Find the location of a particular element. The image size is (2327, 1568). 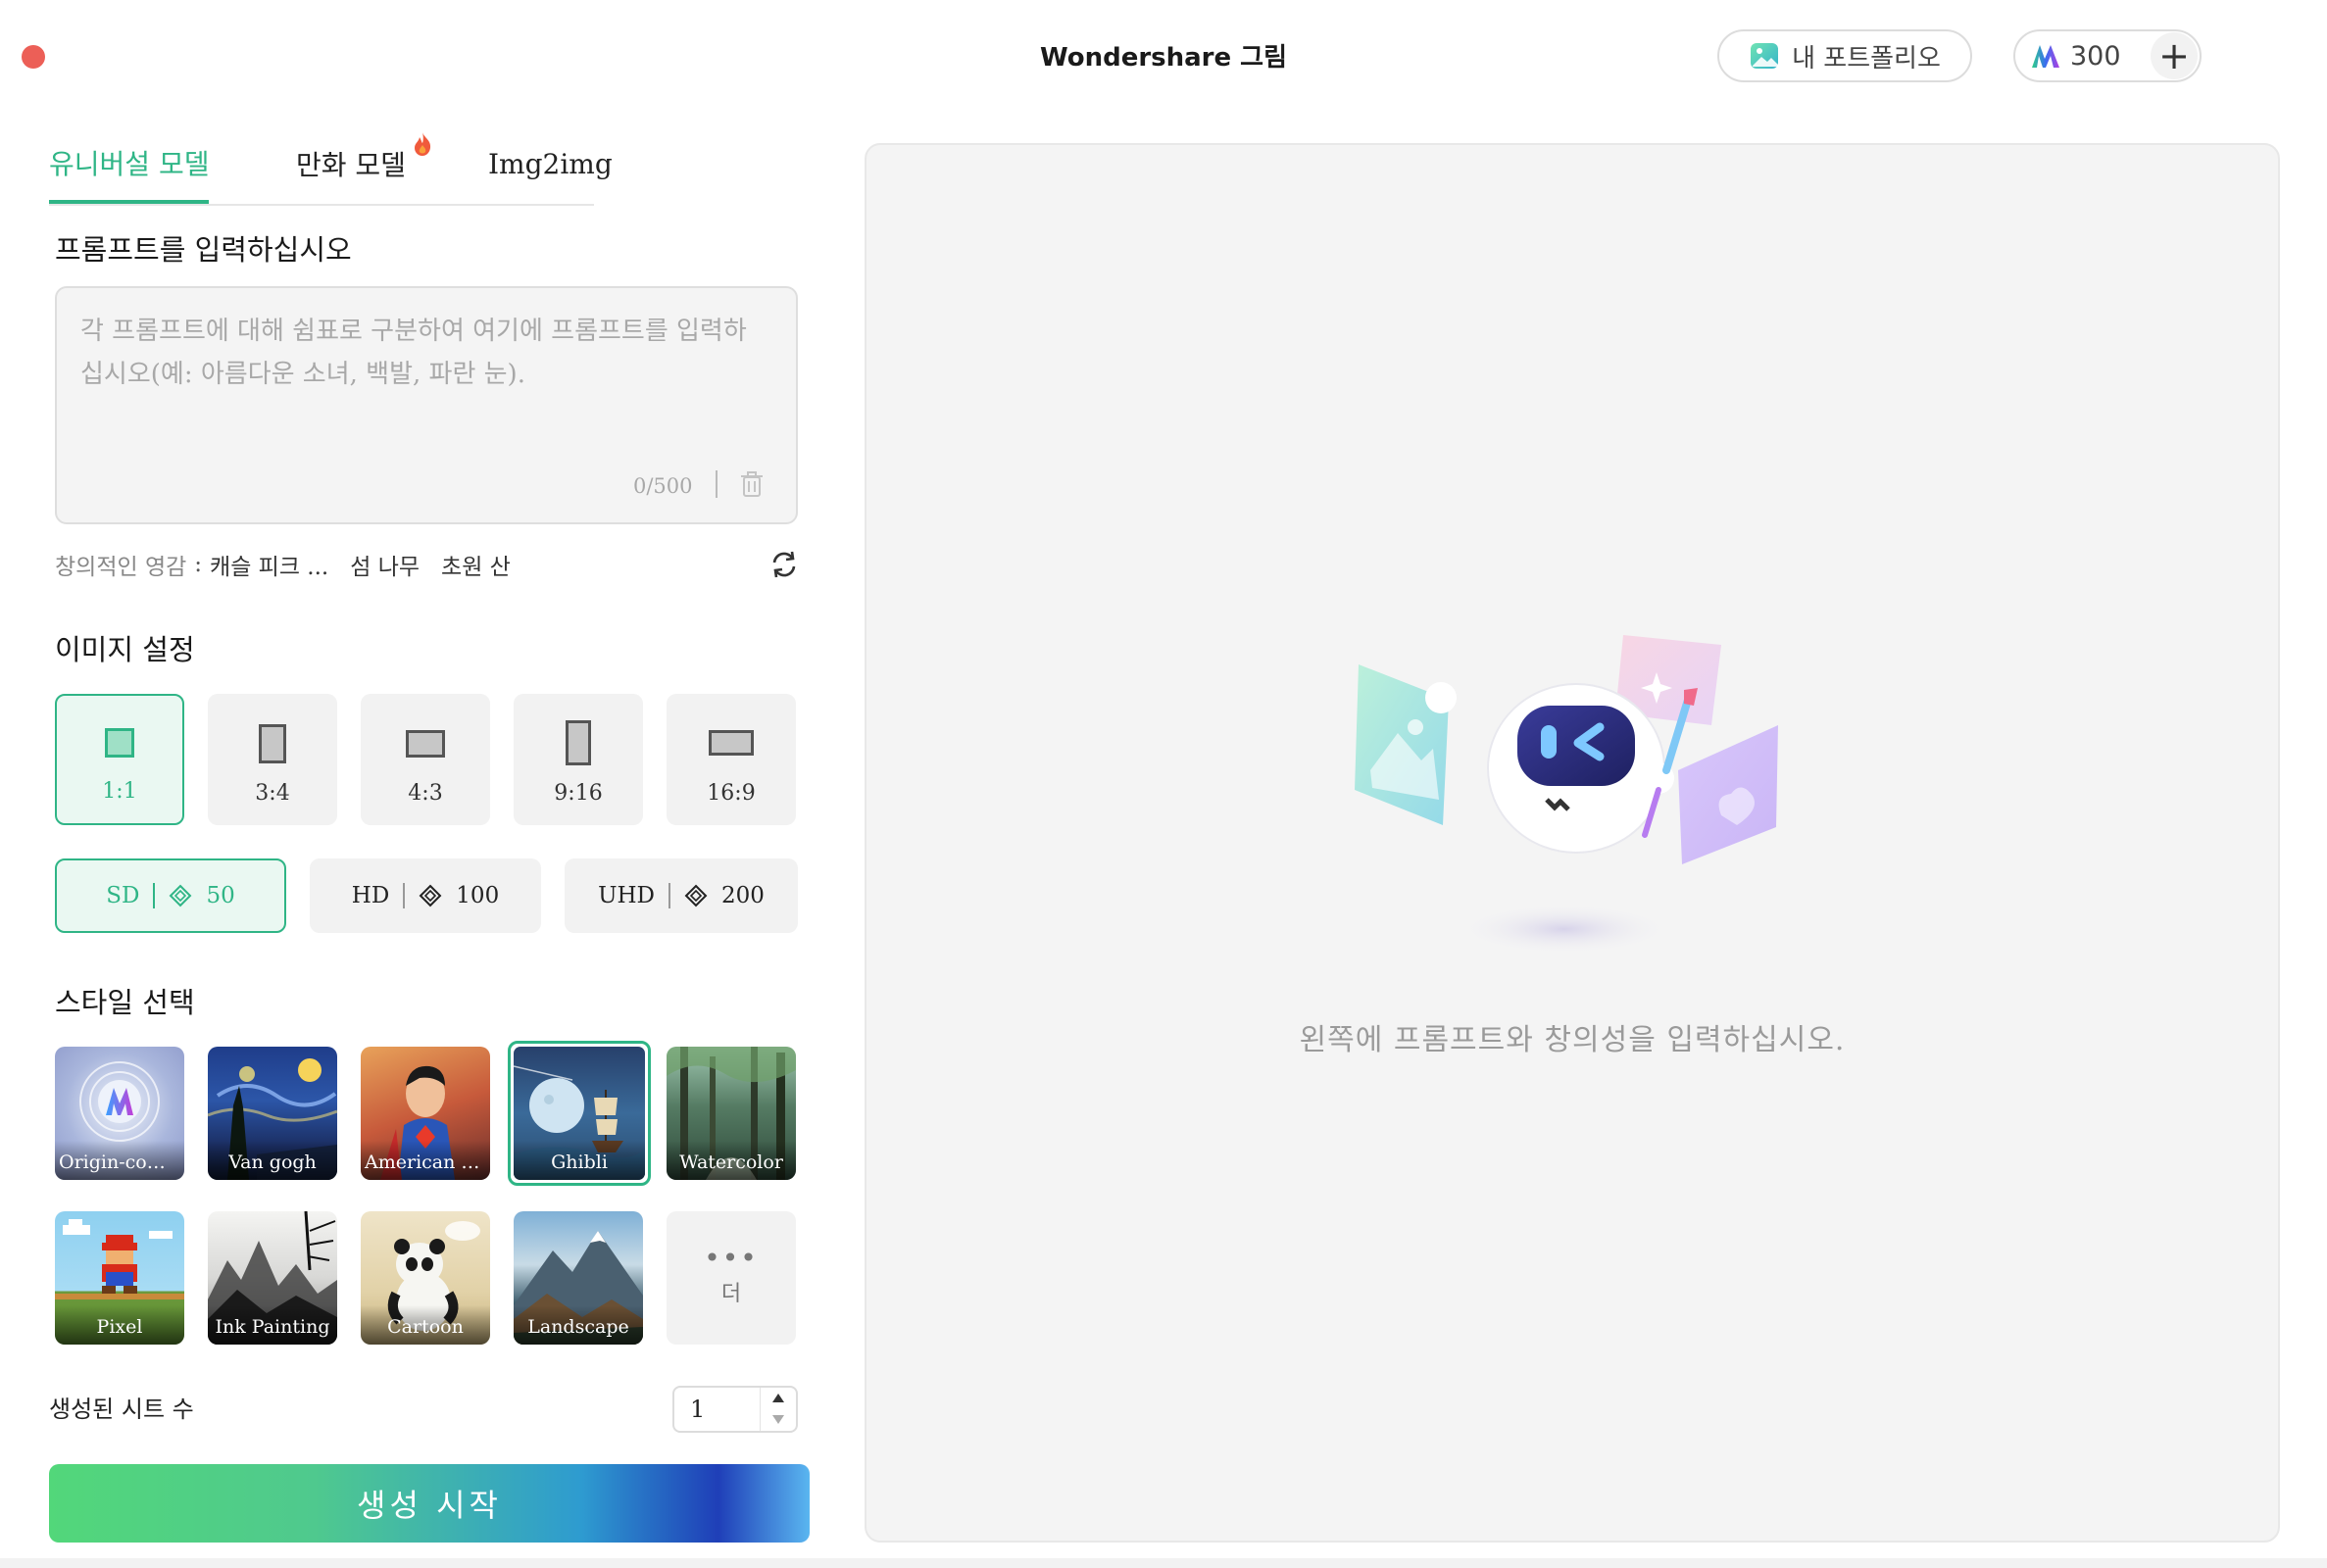

style-ink-thumbnail: Ink Painting is located at coordinates (272, 1278).